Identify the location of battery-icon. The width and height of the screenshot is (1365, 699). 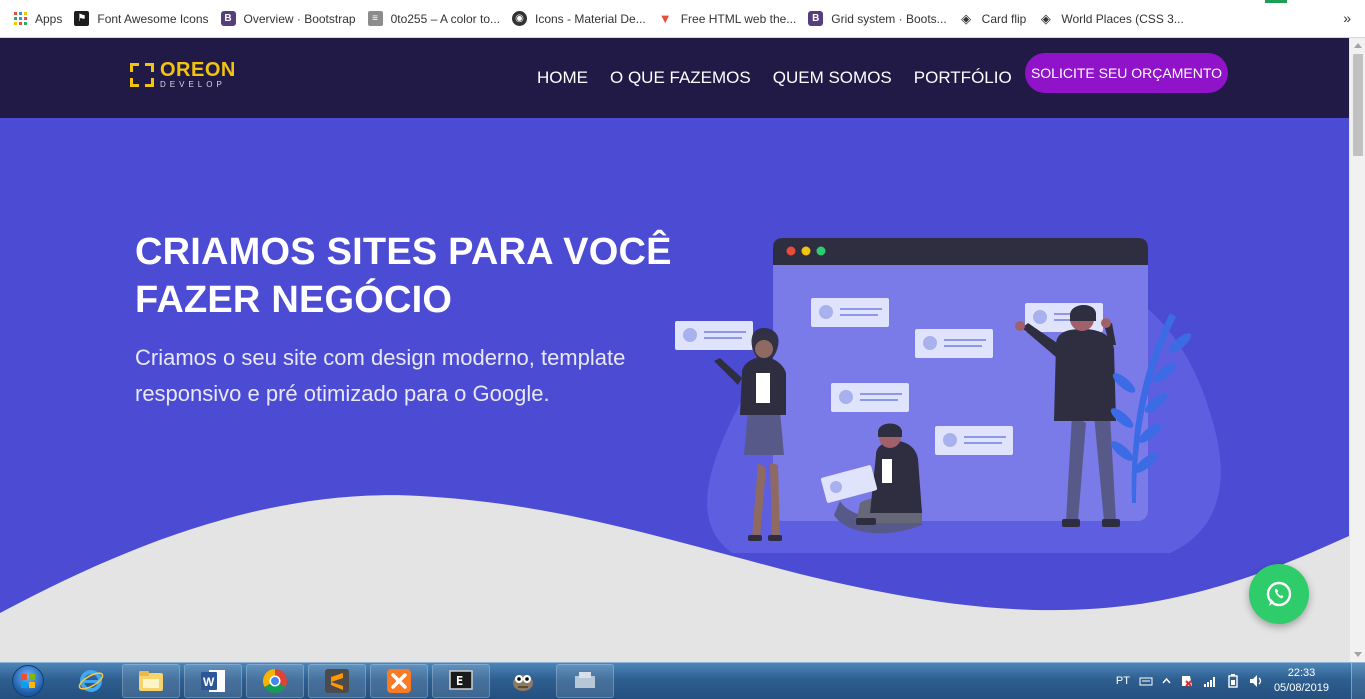
(1233, 681).